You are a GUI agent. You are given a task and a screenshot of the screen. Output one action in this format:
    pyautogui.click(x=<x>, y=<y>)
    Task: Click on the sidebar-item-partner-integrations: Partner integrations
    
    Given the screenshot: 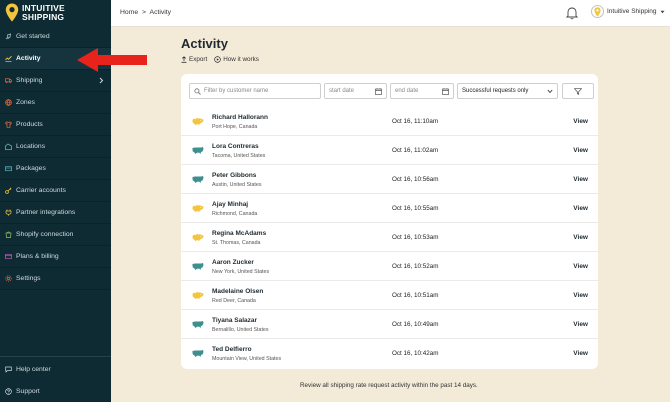 What is the action you would take?
    pyautogui.click(x=55, y=213)
    